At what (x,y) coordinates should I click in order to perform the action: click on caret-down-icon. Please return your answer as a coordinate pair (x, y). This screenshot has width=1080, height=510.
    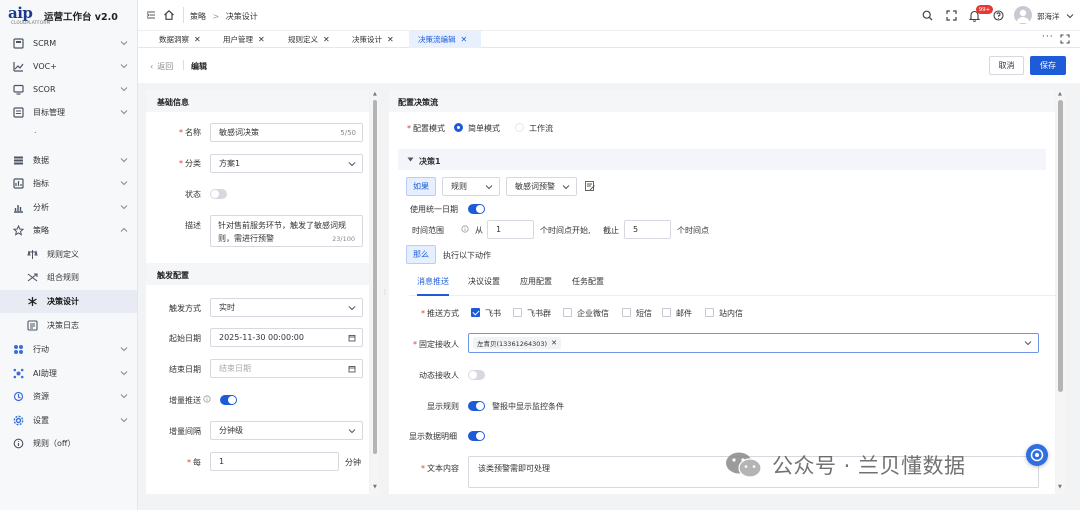
    Looking at the image, I should click on (410, 159).